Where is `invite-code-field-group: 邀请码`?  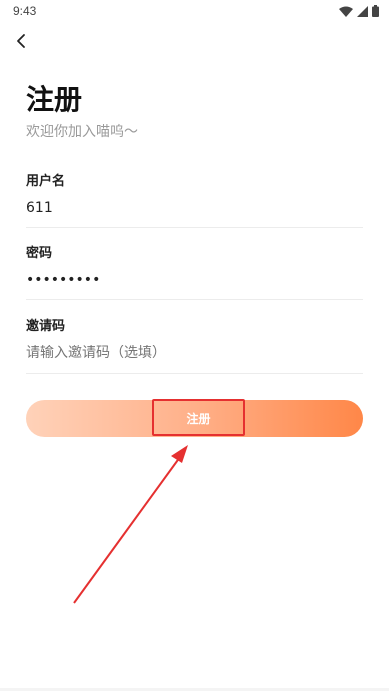 invite-code-field-group: 邀请码 is located at coordinates (194, 344).